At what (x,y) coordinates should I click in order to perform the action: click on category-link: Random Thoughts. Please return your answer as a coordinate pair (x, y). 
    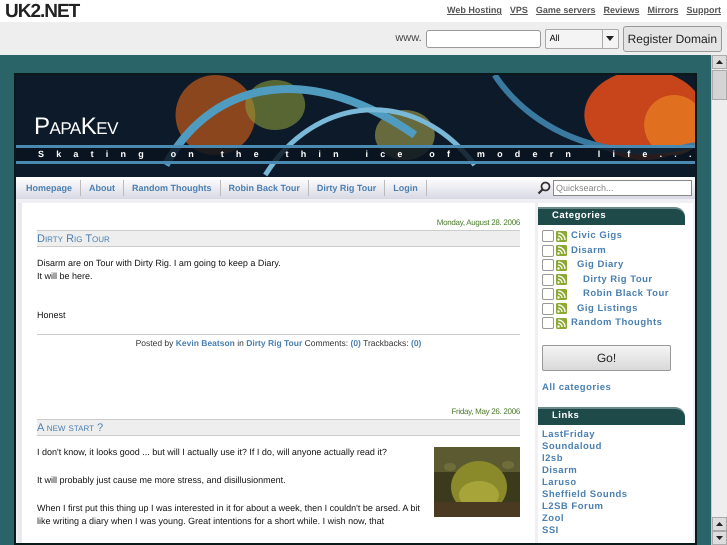
    Looking at the image, I should click on (616, 323).